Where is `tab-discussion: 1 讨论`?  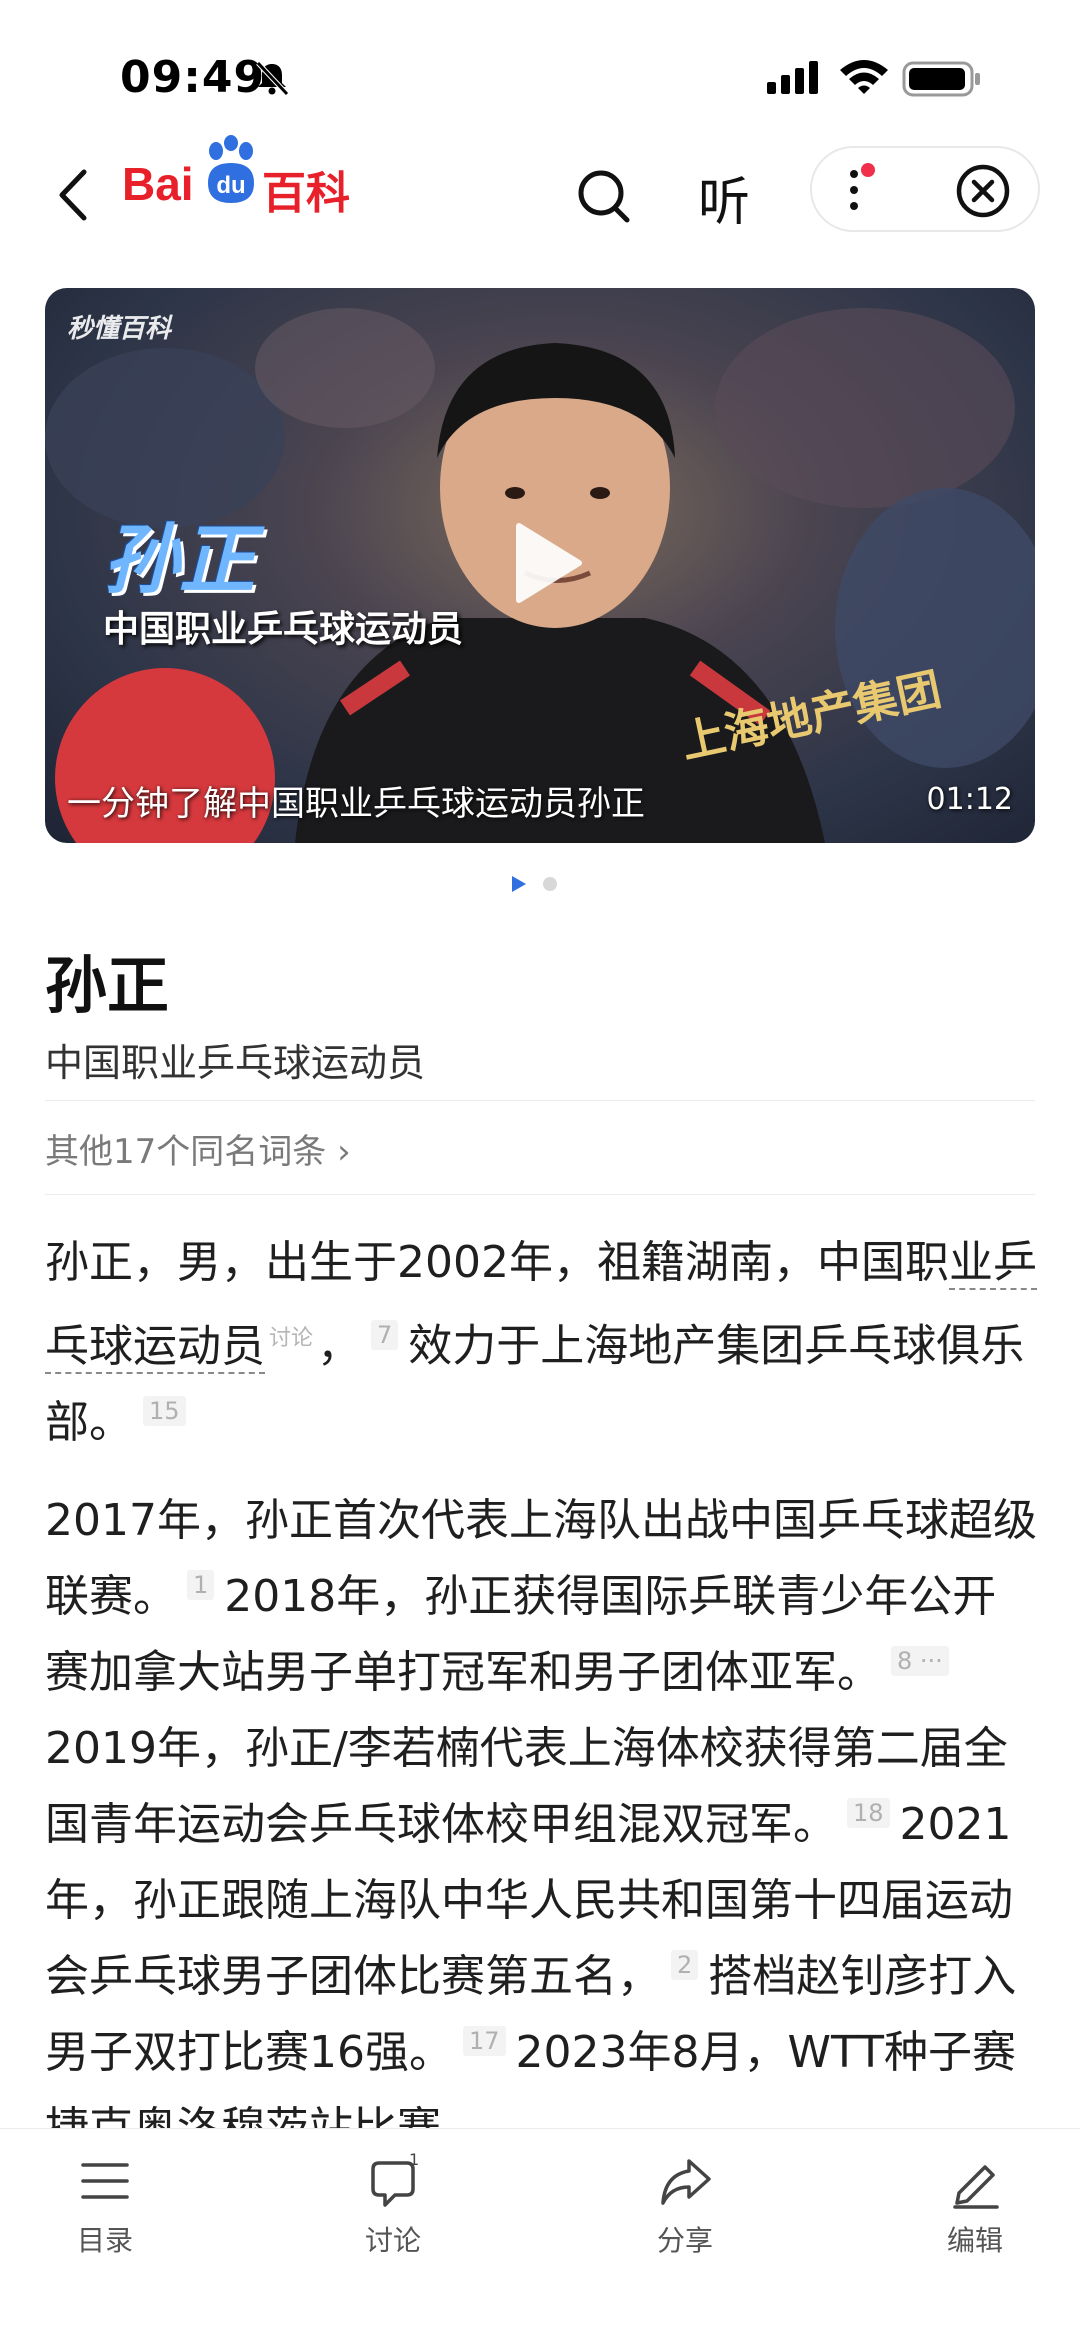 tab-discussion: 1 讨论 is located at coordinates (393, 2208).